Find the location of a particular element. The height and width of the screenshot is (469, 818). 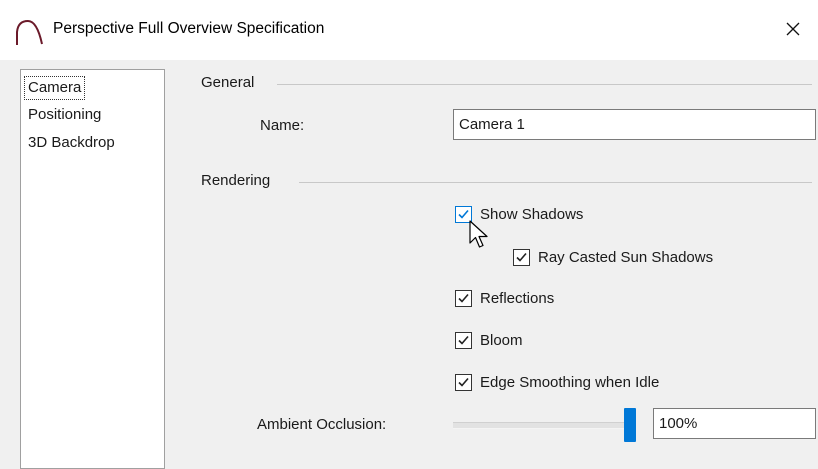

ray-casted-sun-shadows-checkbox: Ray Casted Sun Shadows is located at coordinates (613, 257).